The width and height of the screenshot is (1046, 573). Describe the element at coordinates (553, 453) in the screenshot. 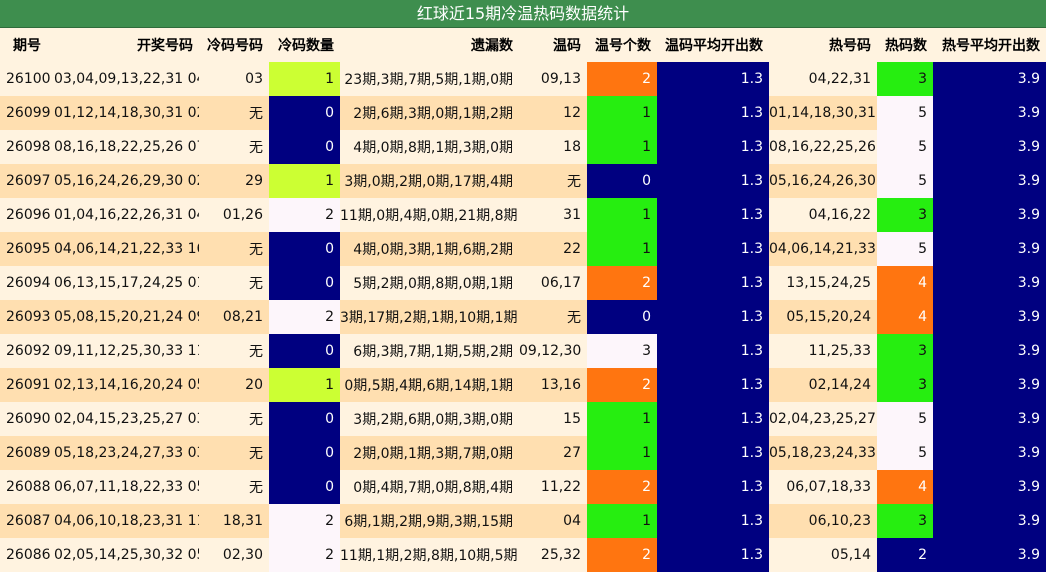

I see `cell-warm: 27` at that location.